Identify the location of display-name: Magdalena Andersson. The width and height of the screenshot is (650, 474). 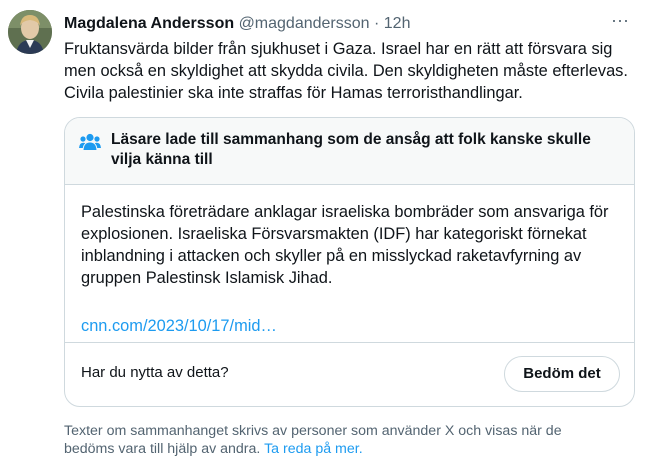
(149, 23).